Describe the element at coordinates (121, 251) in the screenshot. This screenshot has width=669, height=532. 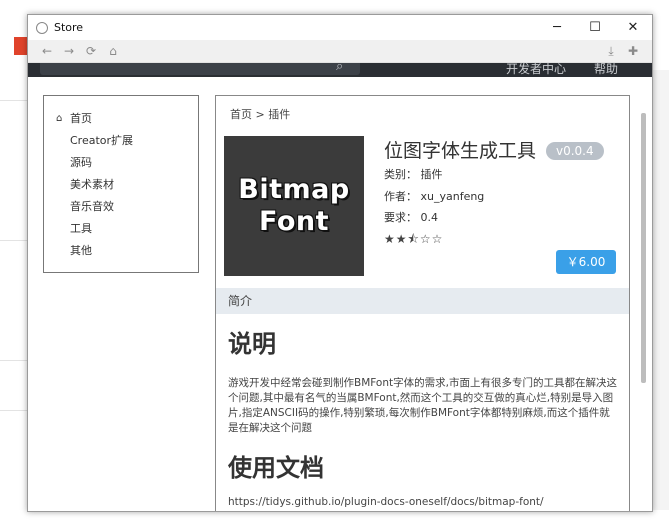
I see `sidebar-item-other: 其他` at that location.